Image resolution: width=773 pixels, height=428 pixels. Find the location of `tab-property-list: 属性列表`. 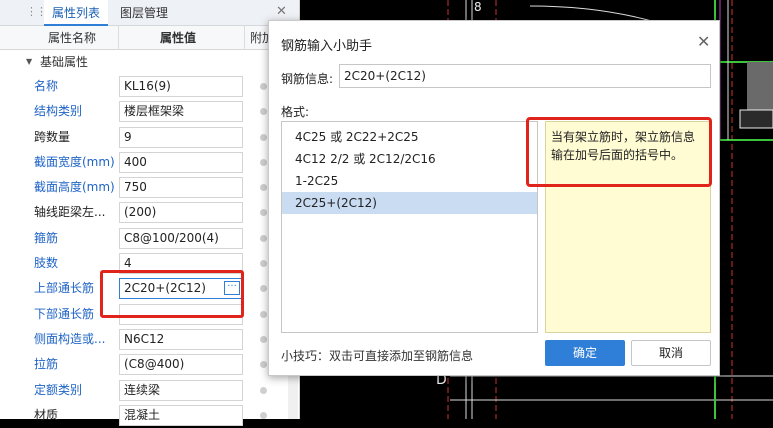

tab-property-list: 属性列表 is located at coordinates (76, 13).